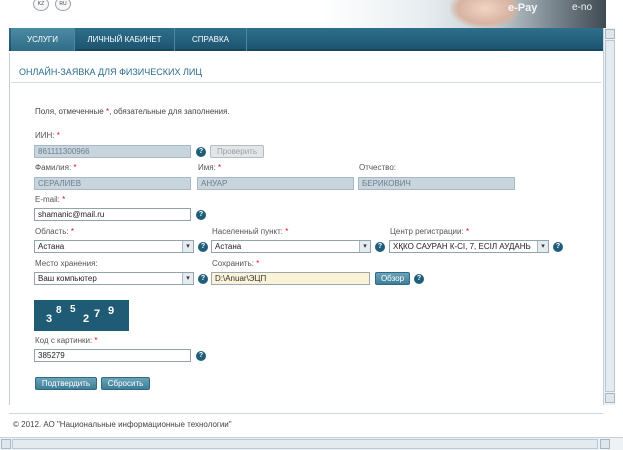 The image size is (623, 450). Describe the element at coordinates (201, 152) in the screenshot. I see `iin-help-icon: ?` at that location.